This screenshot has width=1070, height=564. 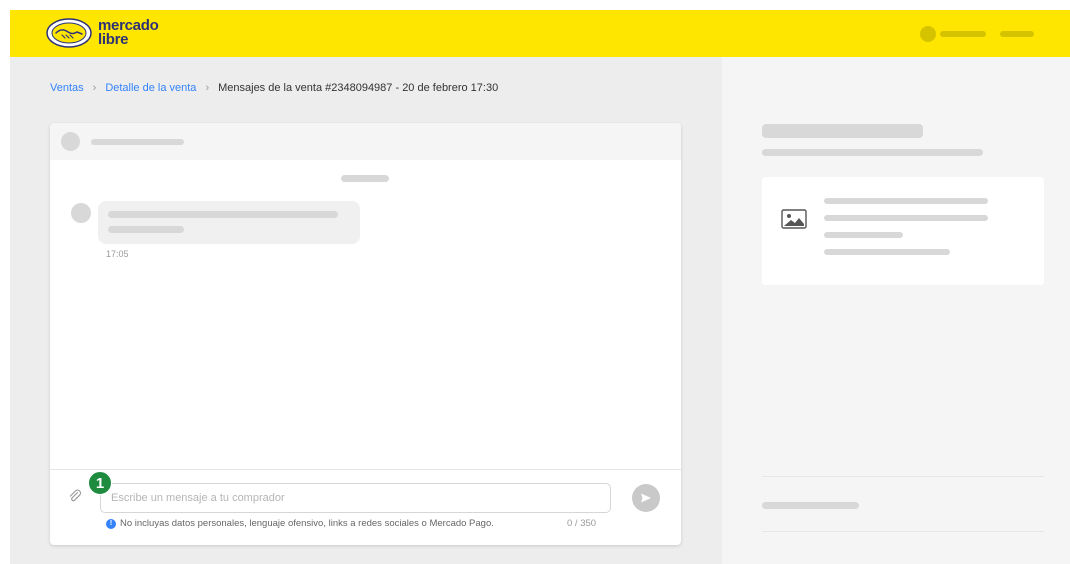 I want to click on step-number-badge: 1, so click(x=100, y=483).